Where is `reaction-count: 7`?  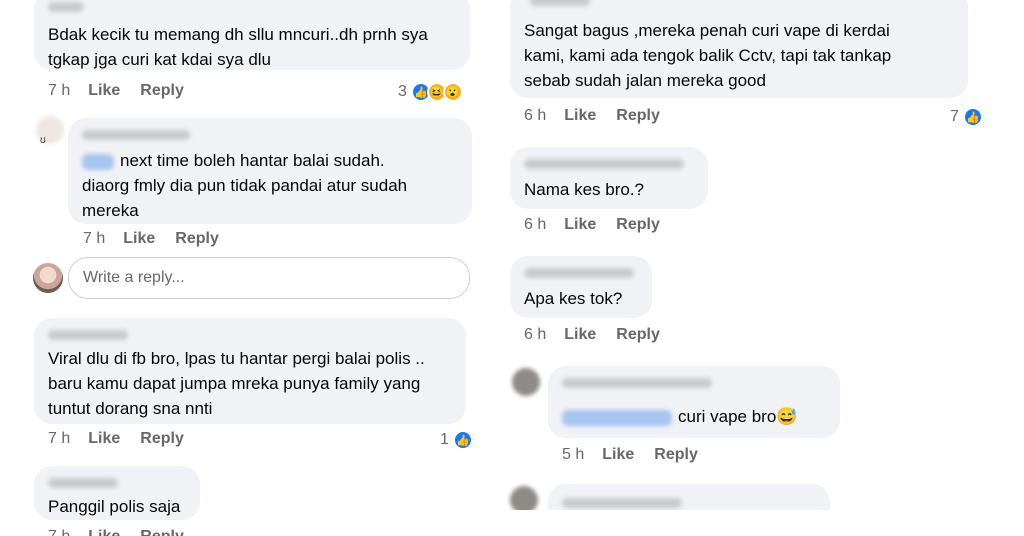
reaction-count: 7 is located at coordinates (954, 116).